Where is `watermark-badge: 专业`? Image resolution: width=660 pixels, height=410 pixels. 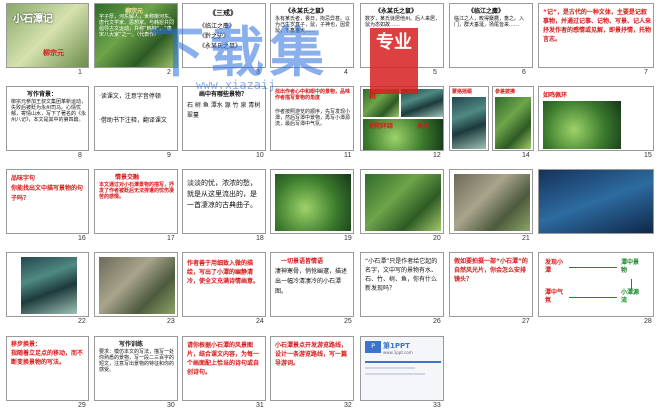 watermark-badge: 专业 is located at coordinates (394, 61).